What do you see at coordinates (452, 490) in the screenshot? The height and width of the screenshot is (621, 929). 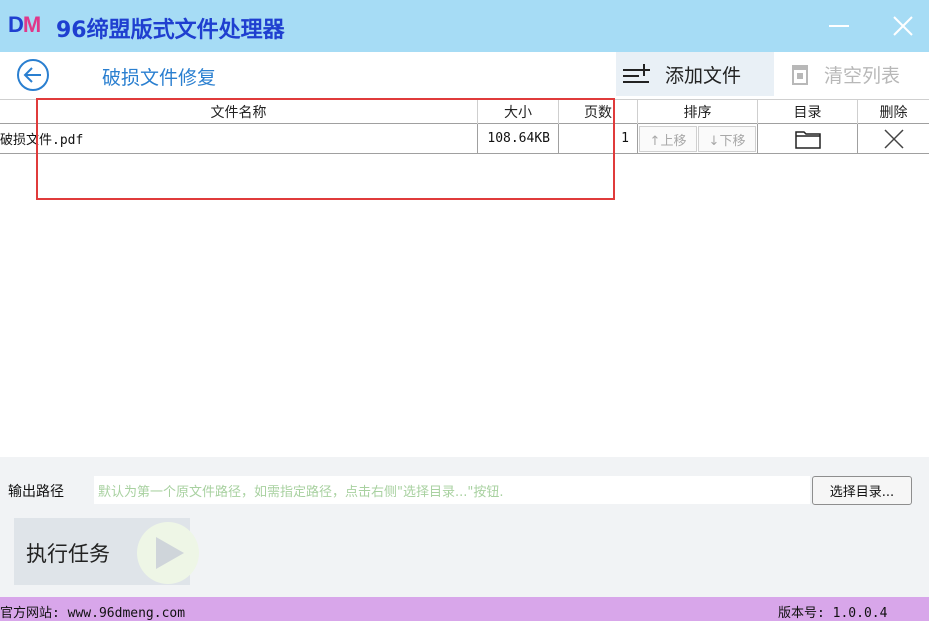 I see `output-path-input: 默认为第一个原文件路径，如需指定路径，点击右侧"选择目录..."按钮.` at bounding box center [452, 490].